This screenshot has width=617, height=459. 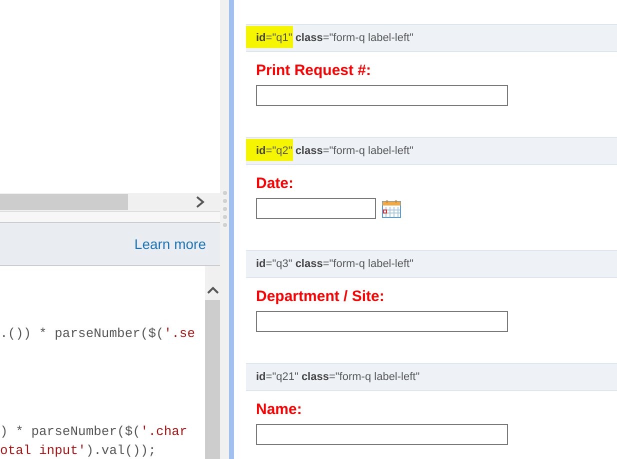 I want to click on attribute-text: id="q3" class="form-q label-left", so click(x=335, y=264).